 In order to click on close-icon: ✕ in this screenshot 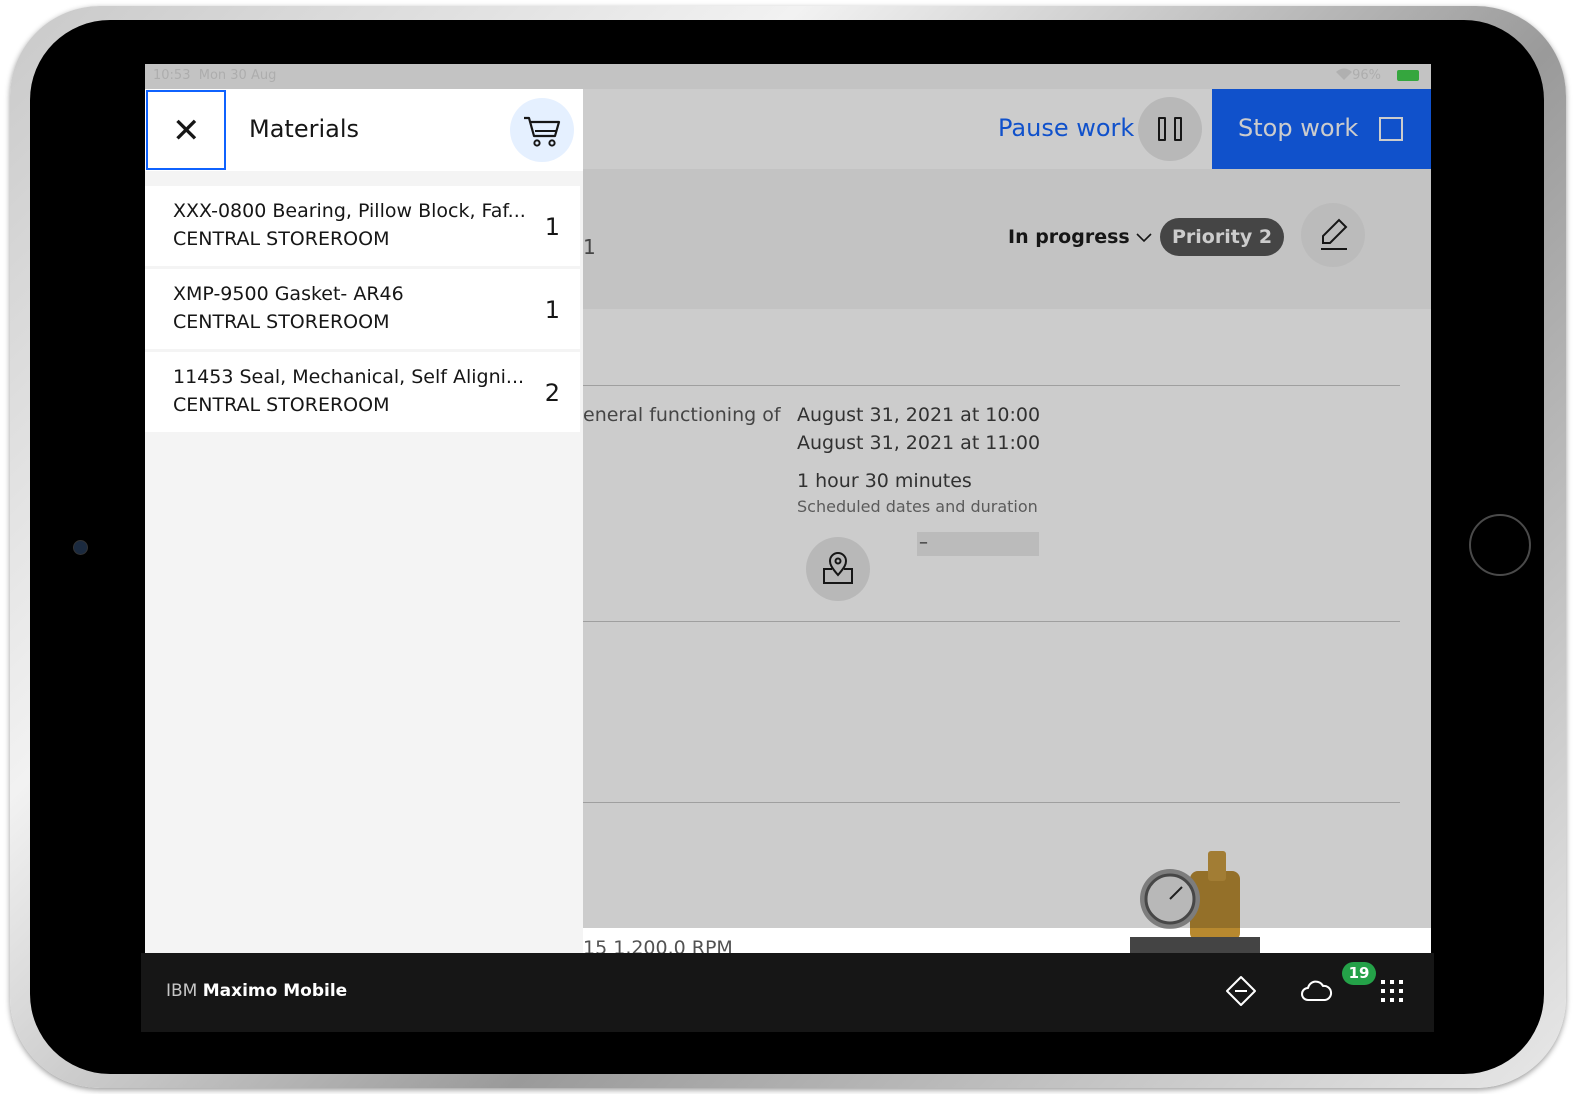, I will do `click(186, 131)`.